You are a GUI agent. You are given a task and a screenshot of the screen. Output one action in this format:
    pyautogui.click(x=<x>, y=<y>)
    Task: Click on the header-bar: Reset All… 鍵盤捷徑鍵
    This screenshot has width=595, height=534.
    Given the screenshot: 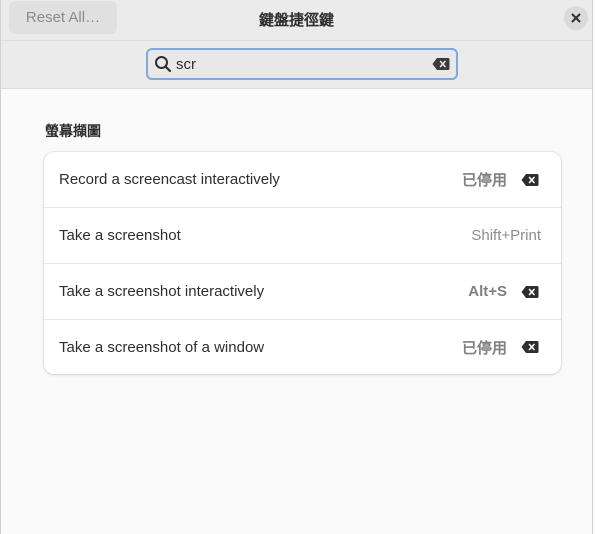 What is the action you would take?
    pyautogui.click(x=296, y=20)
    